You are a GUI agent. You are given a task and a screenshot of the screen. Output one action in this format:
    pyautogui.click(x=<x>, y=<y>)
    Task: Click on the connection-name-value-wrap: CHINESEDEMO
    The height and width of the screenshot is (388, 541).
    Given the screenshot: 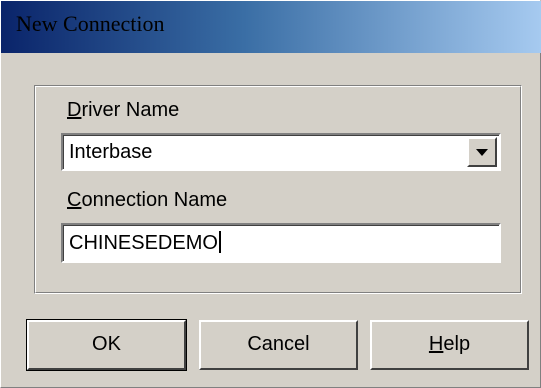 What is the action you would take?
    pyautogui.click(x=145, y=243)
    